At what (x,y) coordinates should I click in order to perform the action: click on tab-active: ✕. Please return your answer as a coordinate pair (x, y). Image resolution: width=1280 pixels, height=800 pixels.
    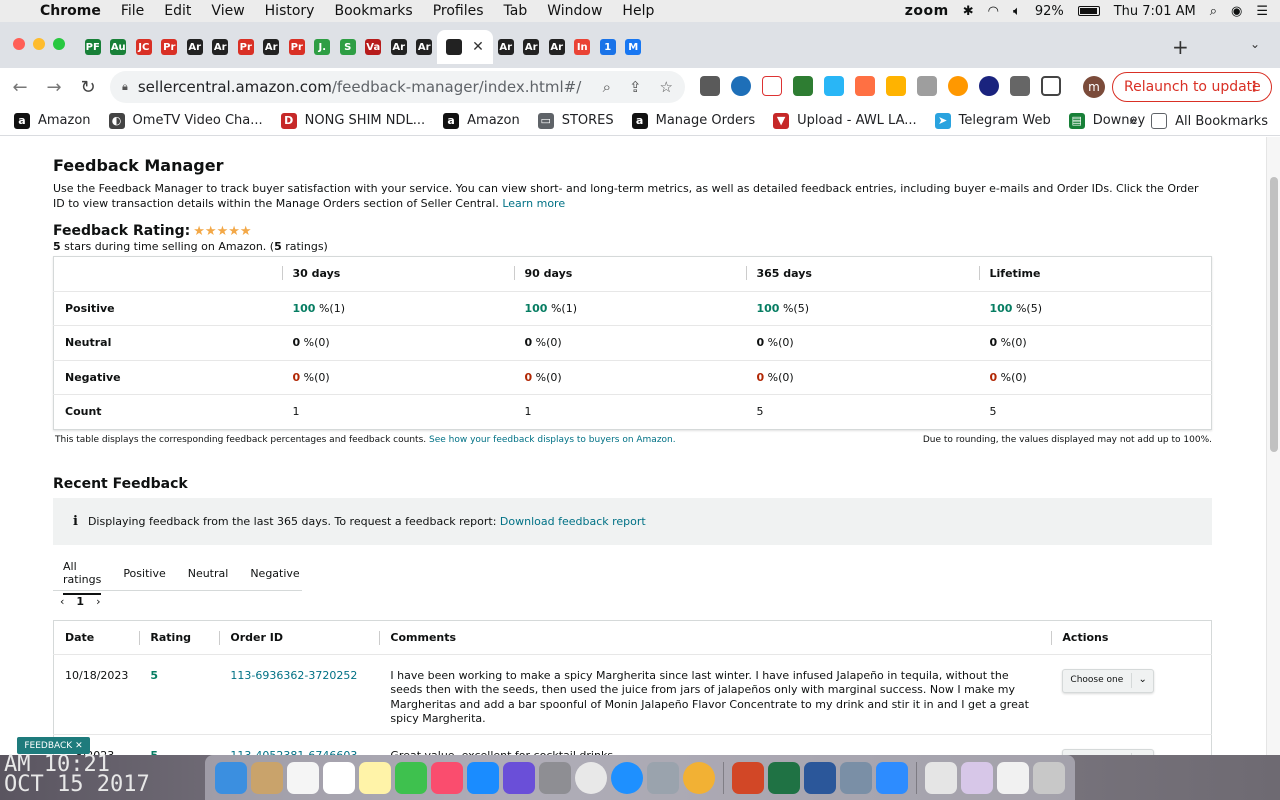
    Looking at the image, I should click on (465, 47).